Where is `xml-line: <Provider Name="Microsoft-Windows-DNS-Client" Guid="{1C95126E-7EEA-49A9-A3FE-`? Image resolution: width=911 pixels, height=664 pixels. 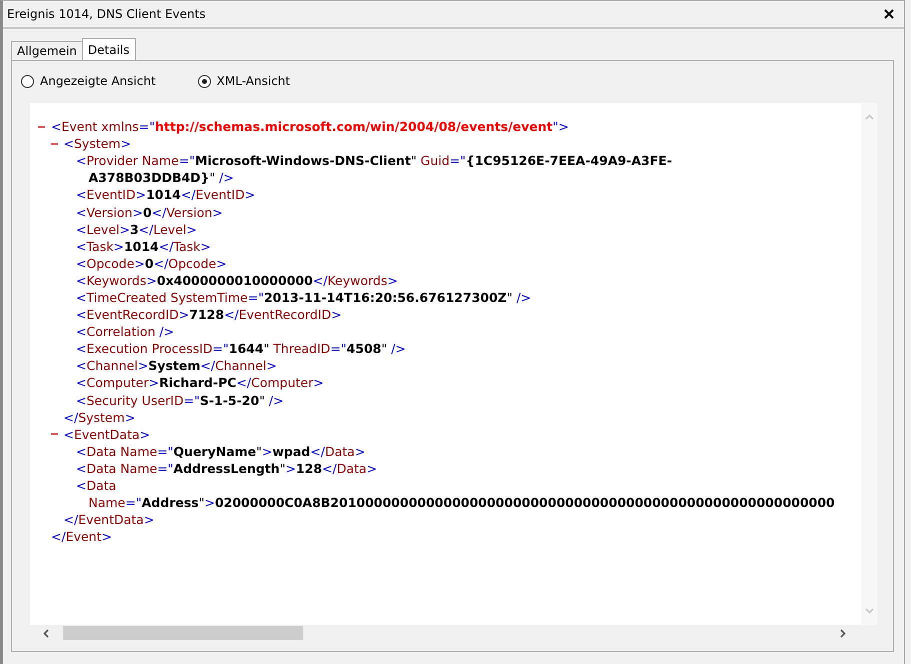
xml-line: <Provider Name="Microsoft-Windows-DNS-Client" Guid="{1C95126E-7EEA-49A9-A3FE- is located at coordinates (374, 160).